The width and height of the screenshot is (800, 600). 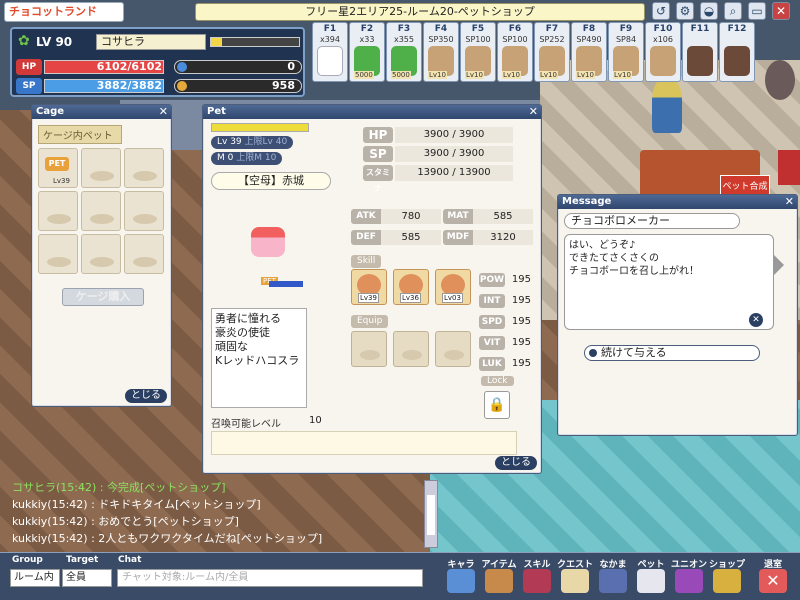 What do you see at coordinates (404, 52) in the screenshot?
I see `hotkey-f3: F3 x355 5000` at bounding box center [404, 52].